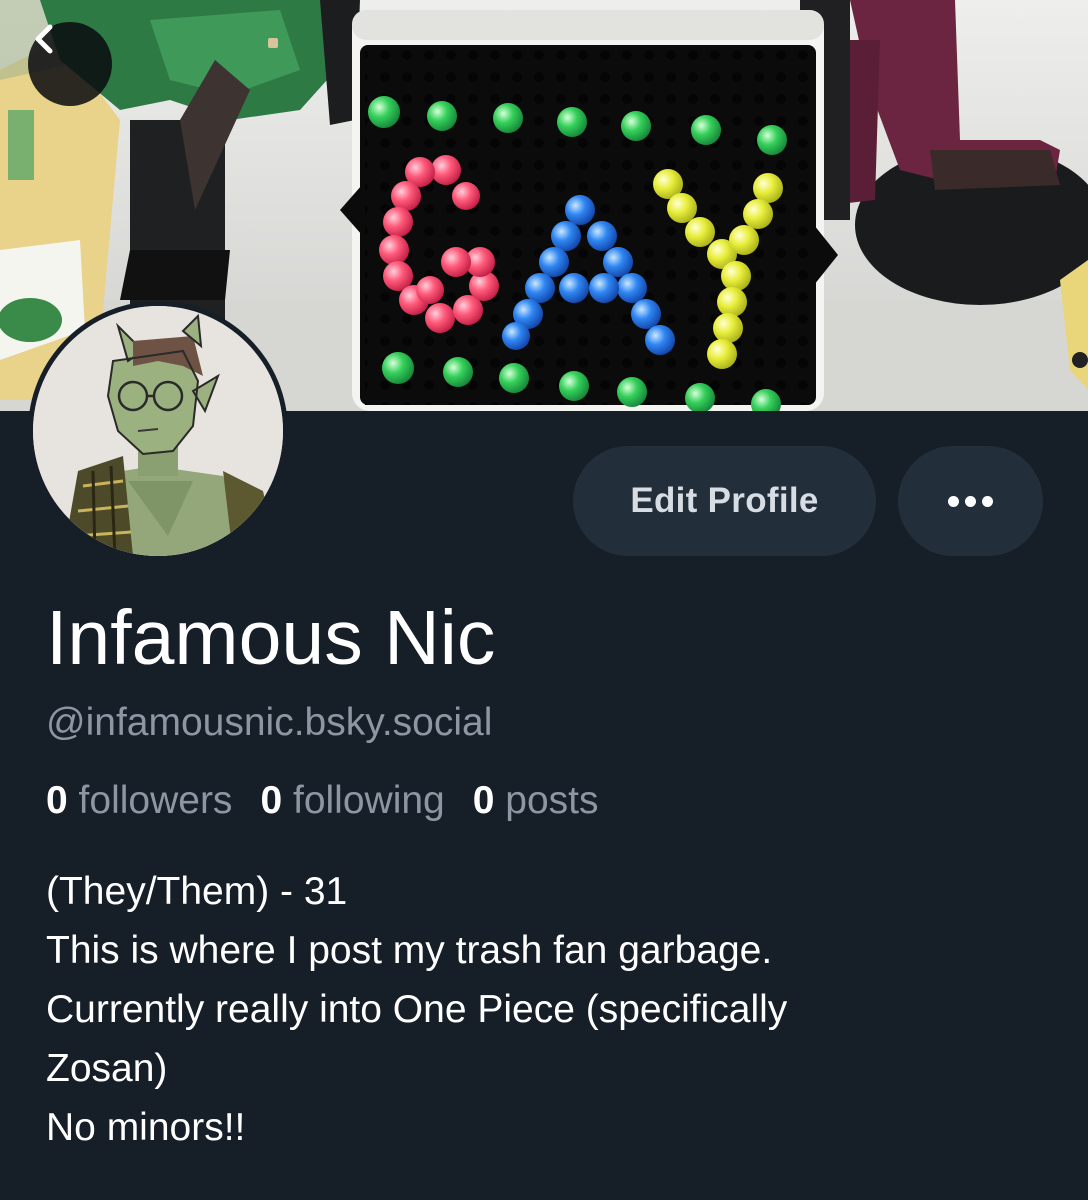  I want to click on bio-line: (They/Them) - 31, so click(197, 891).